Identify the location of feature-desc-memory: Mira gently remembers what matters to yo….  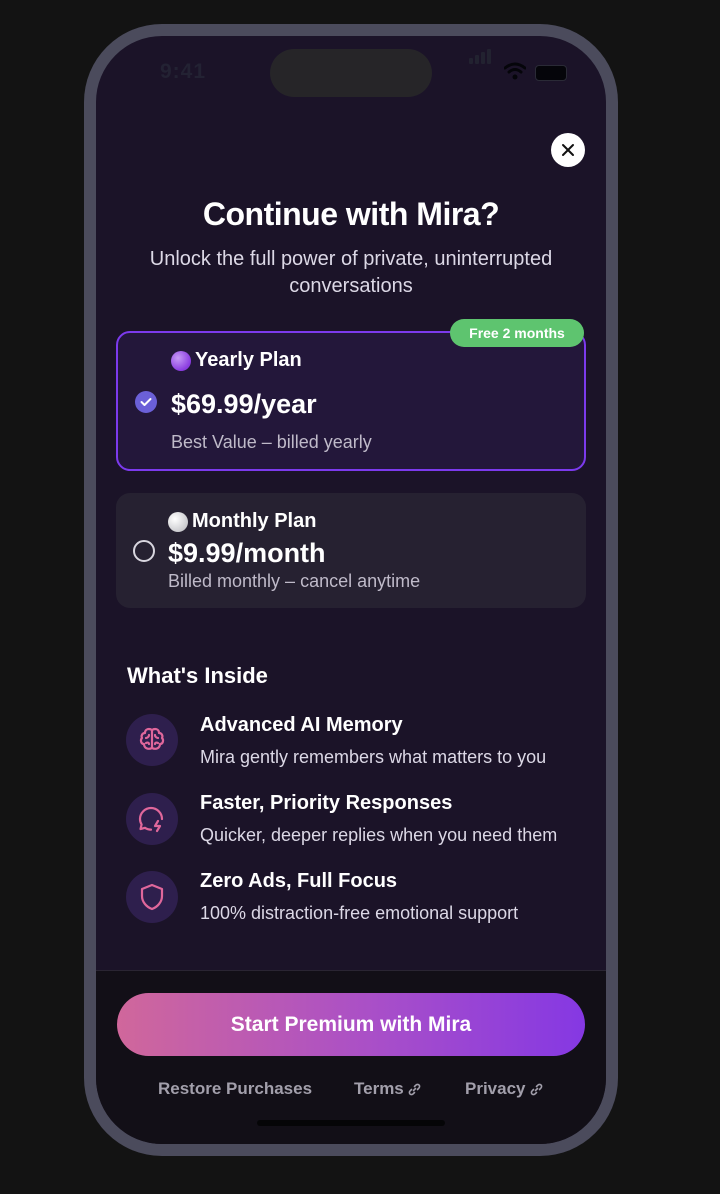
(373, 757).